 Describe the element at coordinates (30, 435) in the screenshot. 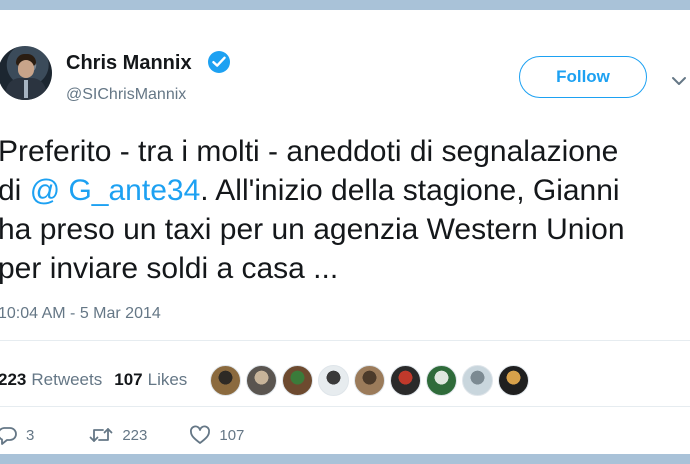

I see `reply-count: 3` at that location.